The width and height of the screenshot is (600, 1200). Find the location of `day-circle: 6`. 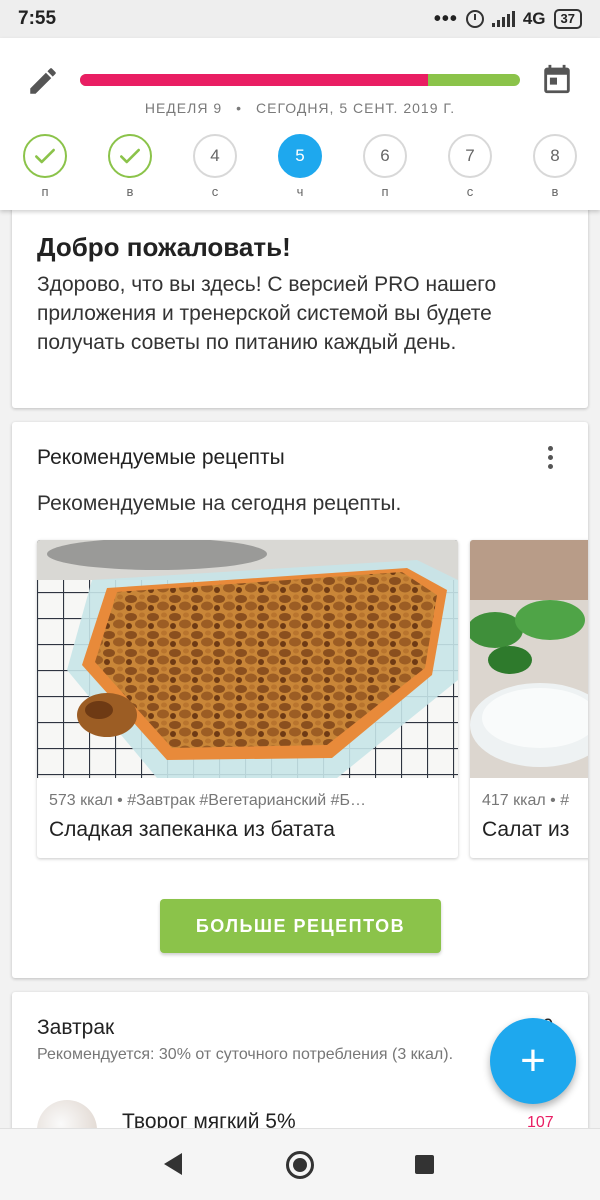

day-circle: 6 is located at coordinates (385, 156).